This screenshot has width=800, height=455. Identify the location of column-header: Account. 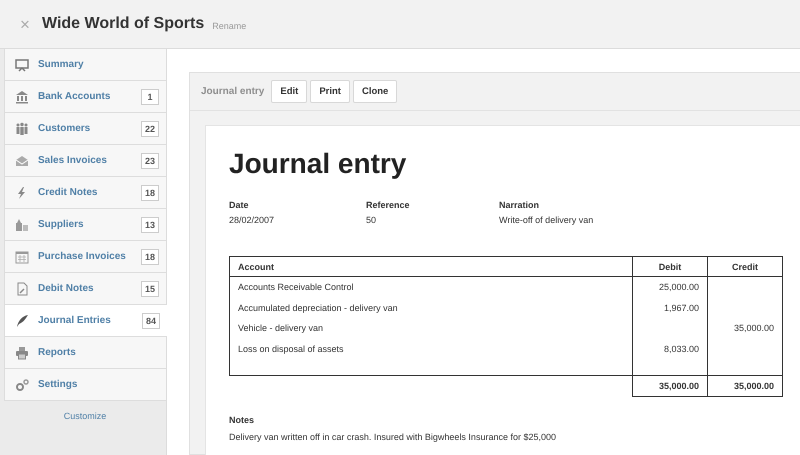
(431, 266).